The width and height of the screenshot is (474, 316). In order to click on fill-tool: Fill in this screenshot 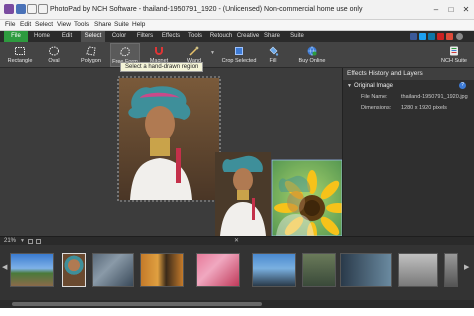, I will do `click(273, 55)`.